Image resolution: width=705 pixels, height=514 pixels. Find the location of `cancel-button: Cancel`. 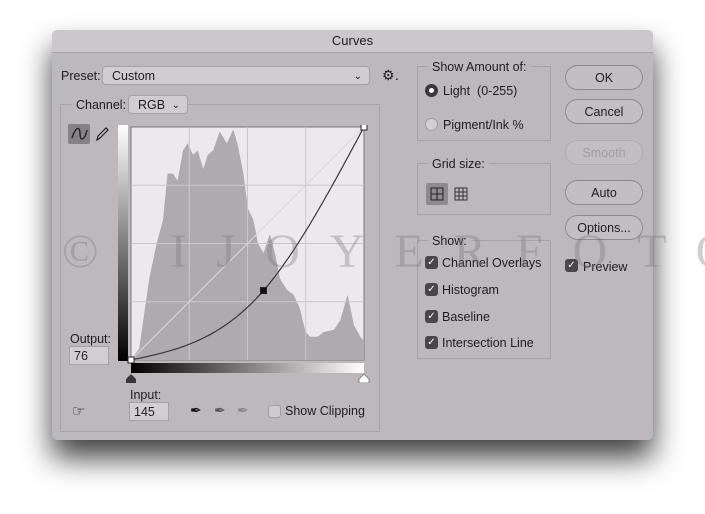

cancel-button: Cancel is located at coordinates (604, 111).